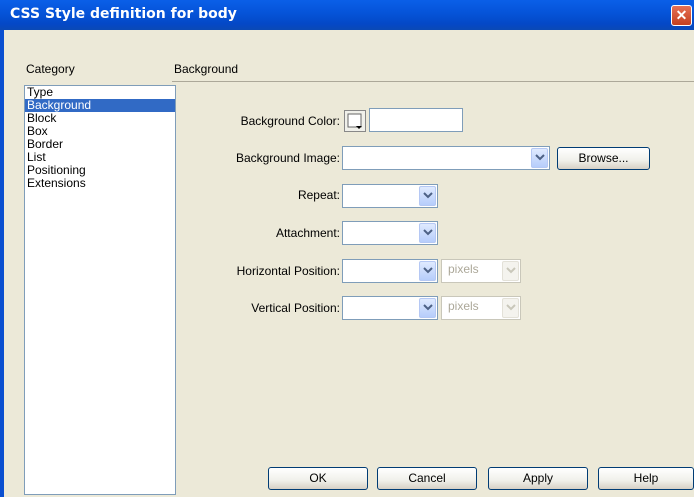  Describe the element at coordinates (318, 195) in the screenshot. I see `repeat-label: Repeat:` at that location.